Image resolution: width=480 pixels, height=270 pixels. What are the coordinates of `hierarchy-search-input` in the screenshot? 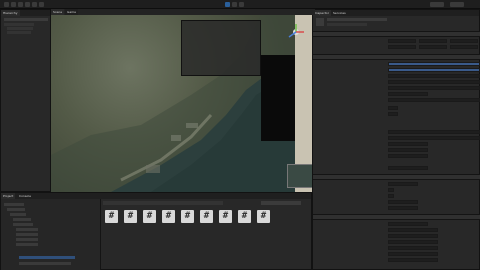 It's located at (26, 19).